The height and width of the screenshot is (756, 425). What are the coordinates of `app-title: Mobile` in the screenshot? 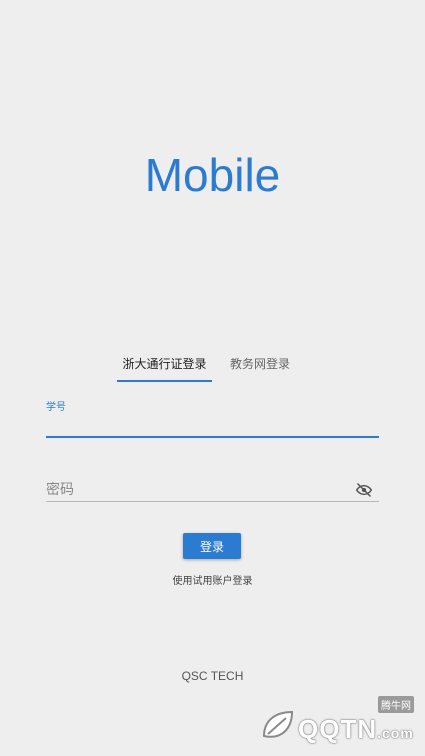 It's located at (212, 175).